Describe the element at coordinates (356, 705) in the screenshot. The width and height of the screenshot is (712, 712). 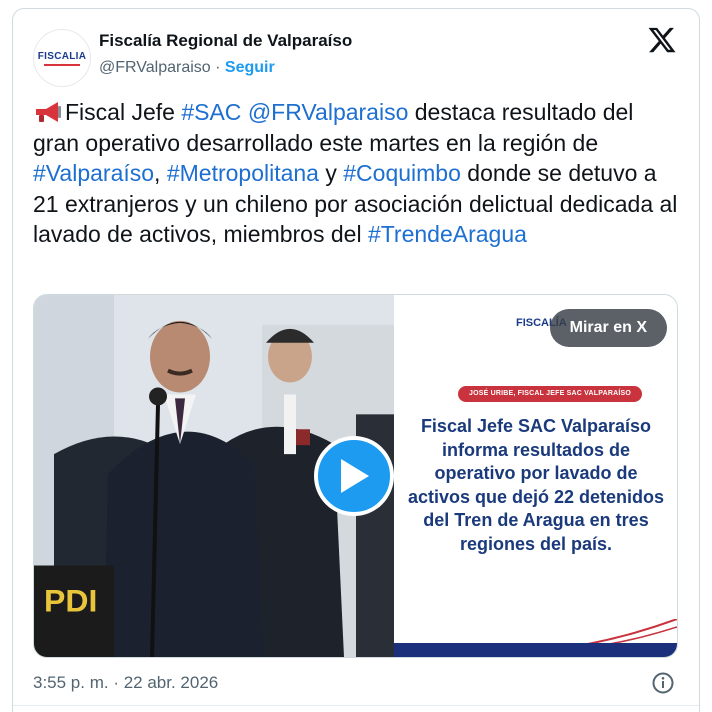
I see `footer-divider` at that location.